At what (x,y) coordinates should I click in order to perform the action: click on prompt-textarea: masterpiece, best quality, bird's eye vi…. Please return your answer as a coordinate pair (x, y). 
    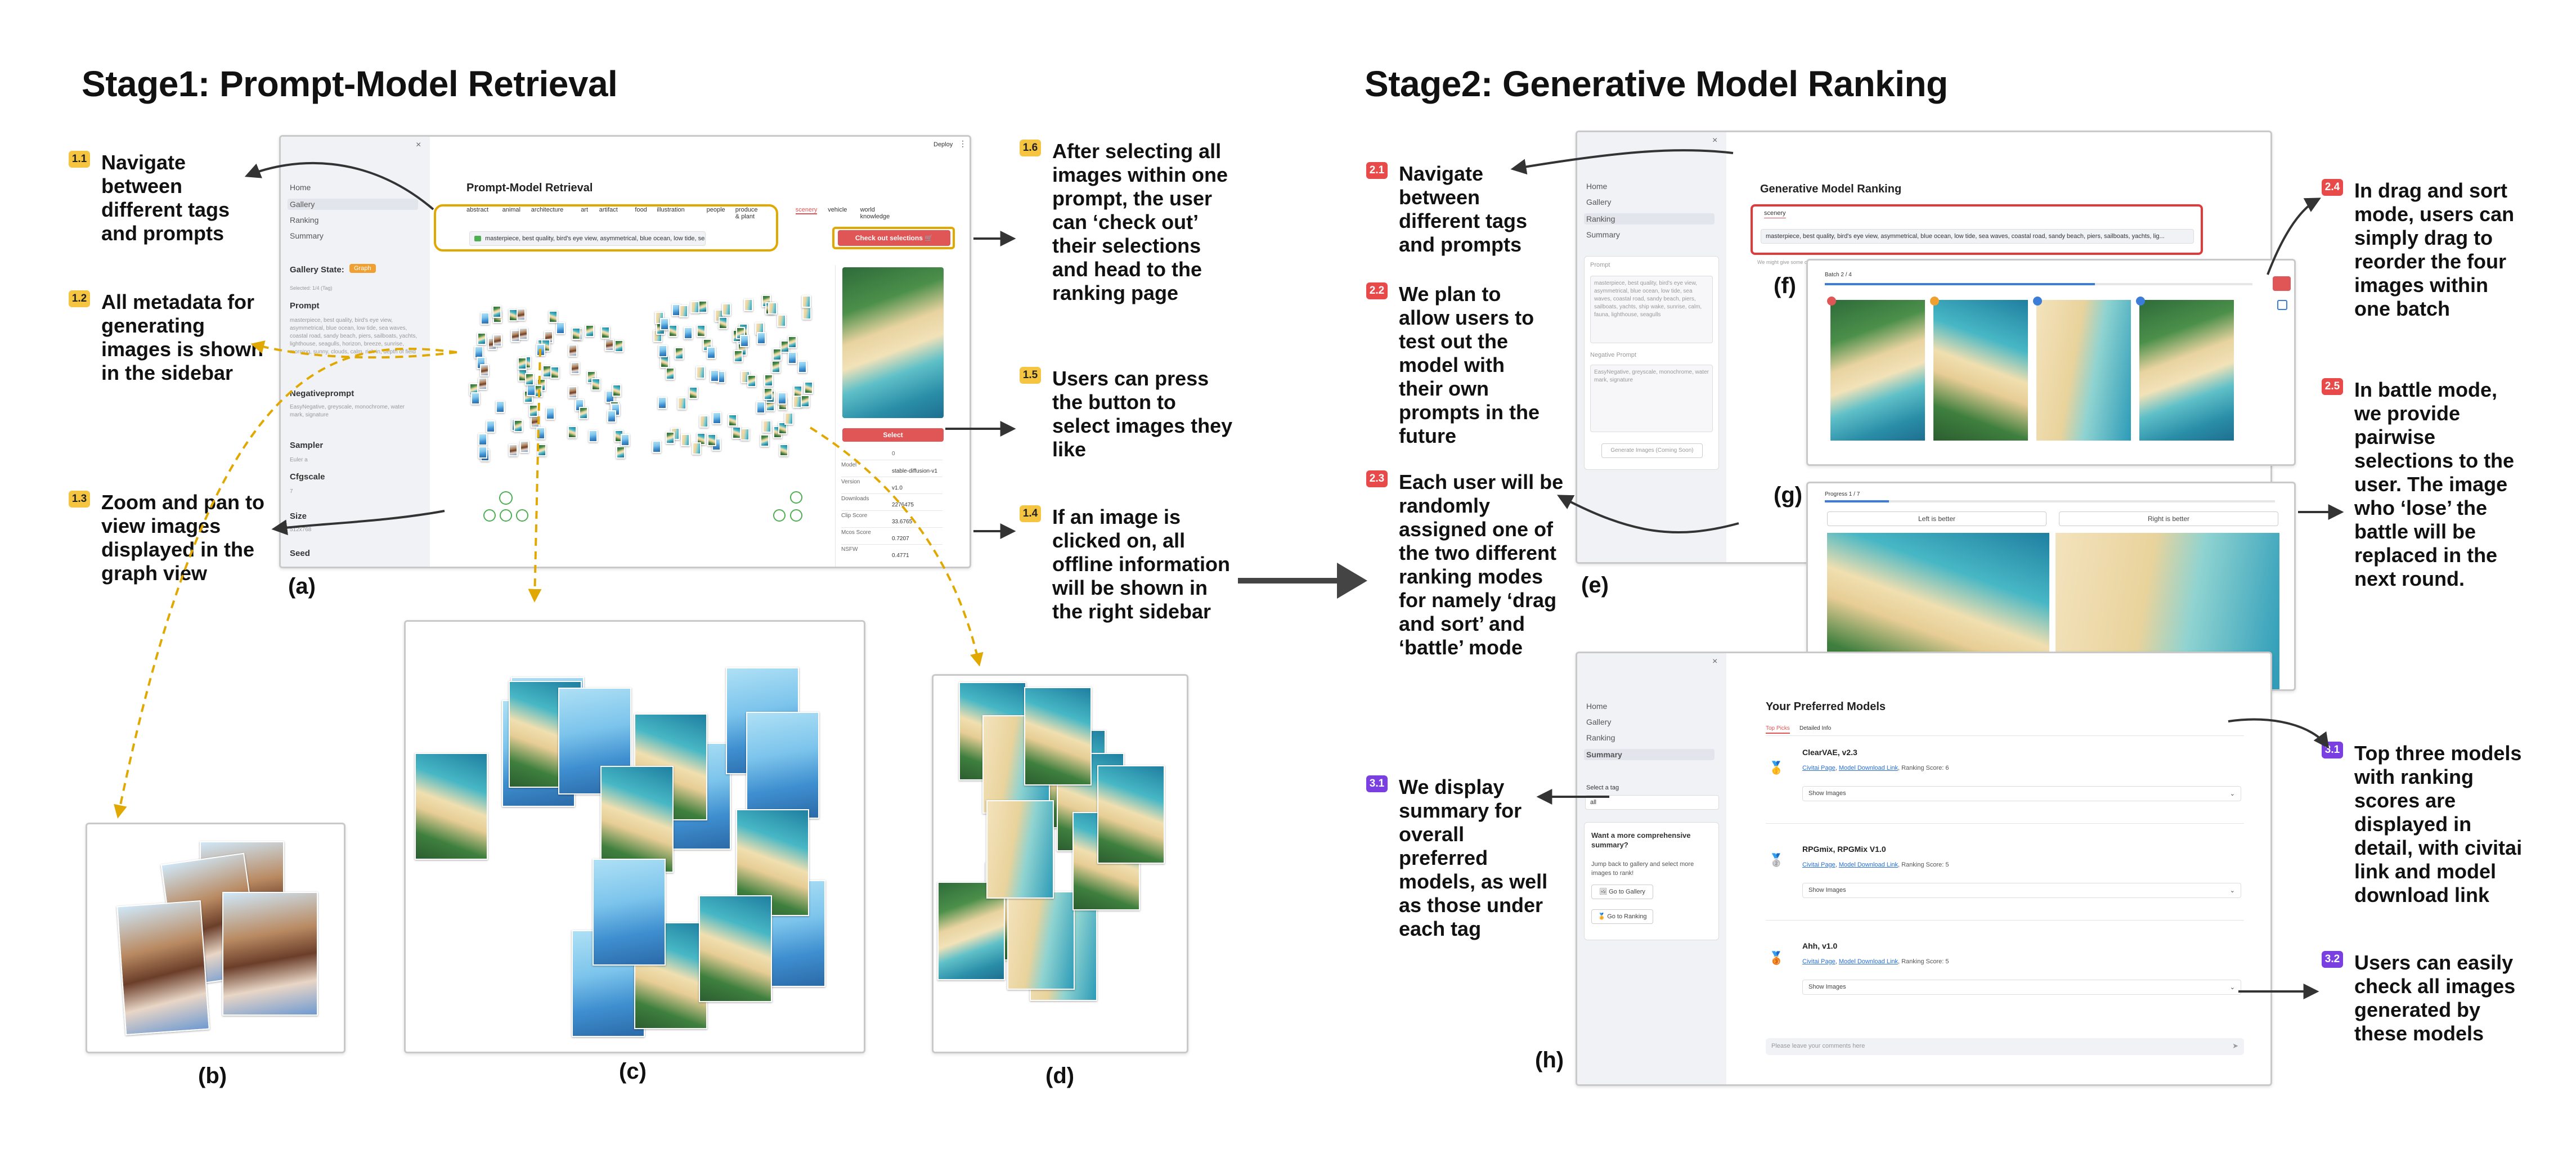
    Looking at the image, I should click on (1651, 310).